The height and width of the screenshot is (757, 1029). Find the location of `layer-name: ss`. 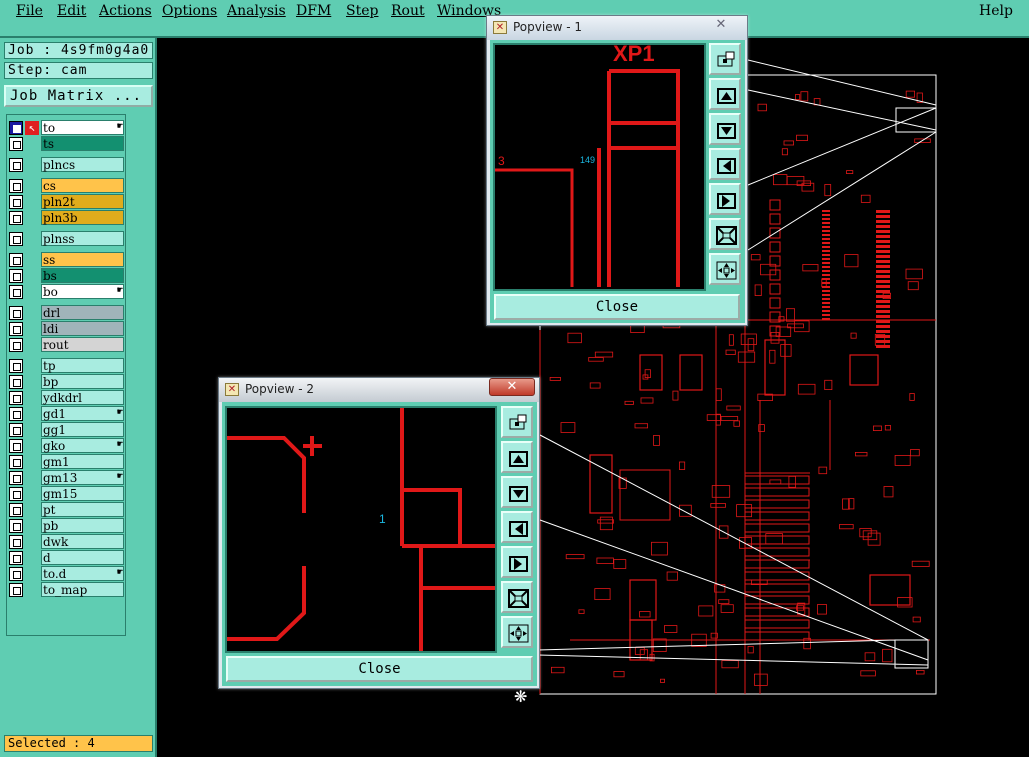

layer-name: ss is located at coordinates (82, 259).